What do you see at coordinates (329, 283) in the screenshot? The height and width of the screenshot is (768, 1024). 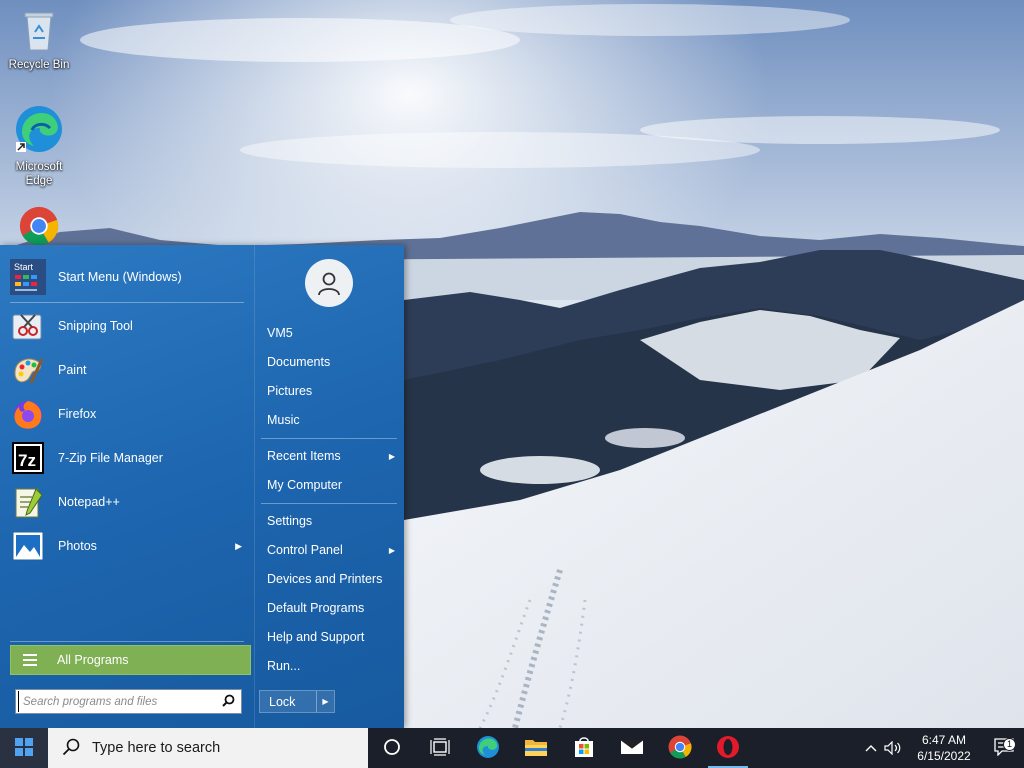 I see `user-avatar-icon` at bounding box center [329, 283].